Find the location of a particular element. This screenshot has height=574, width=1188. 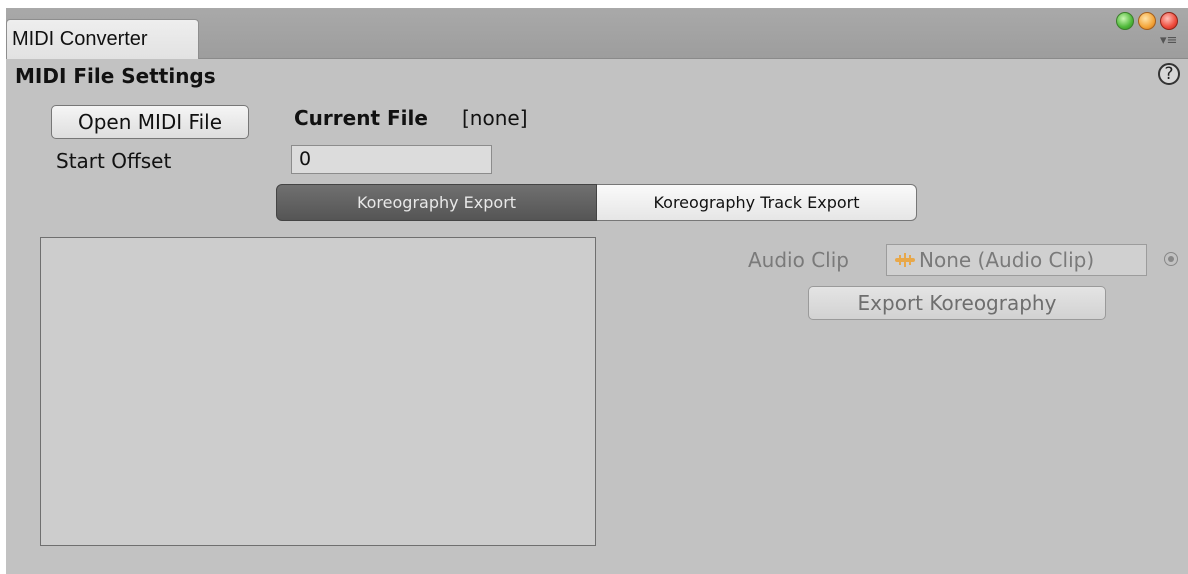

tab-koreography-track-export: Koreography Track Export is located at coordinates (757, 202).